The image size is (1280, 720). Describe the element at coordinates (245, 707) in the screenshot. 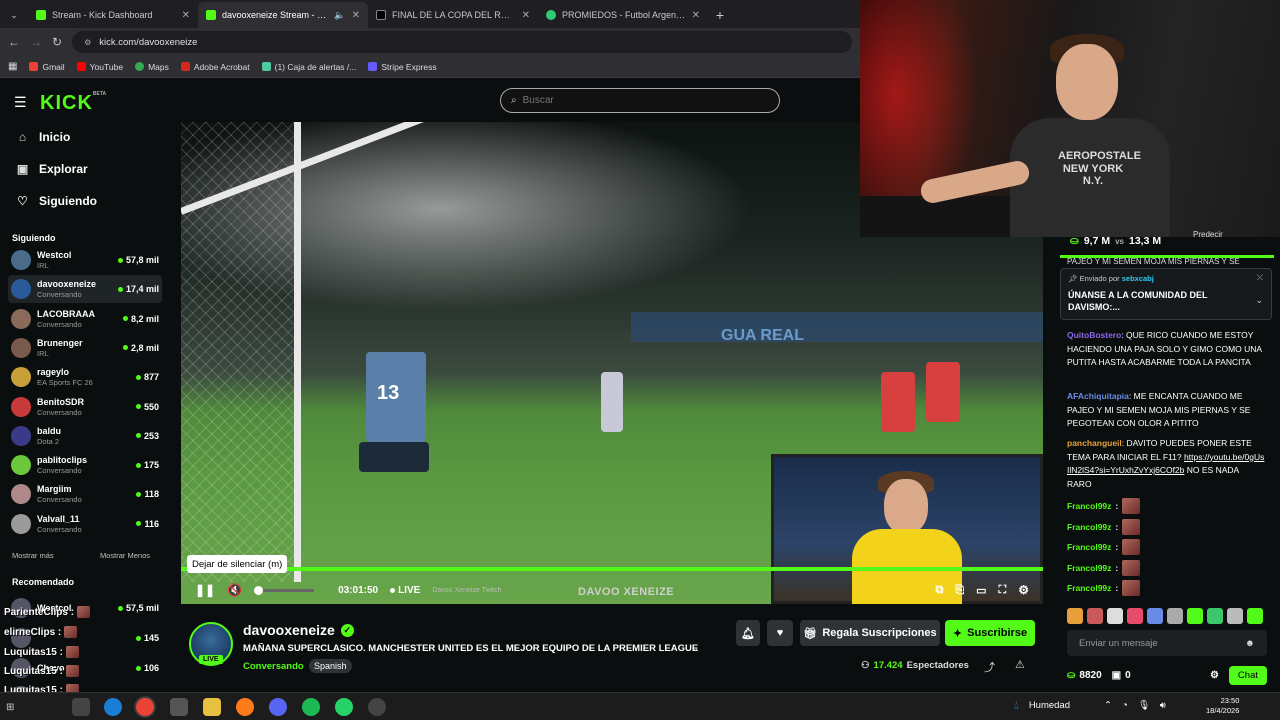

I see `firefox-icon` at that location.